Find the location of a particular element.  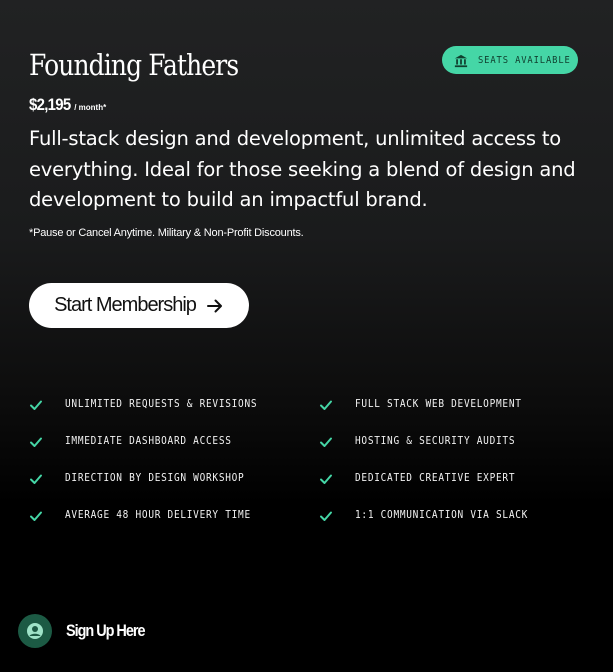

feature-item: UNLIMITED REQUESTS & REVISIONS is located at coordinates (154, 404).